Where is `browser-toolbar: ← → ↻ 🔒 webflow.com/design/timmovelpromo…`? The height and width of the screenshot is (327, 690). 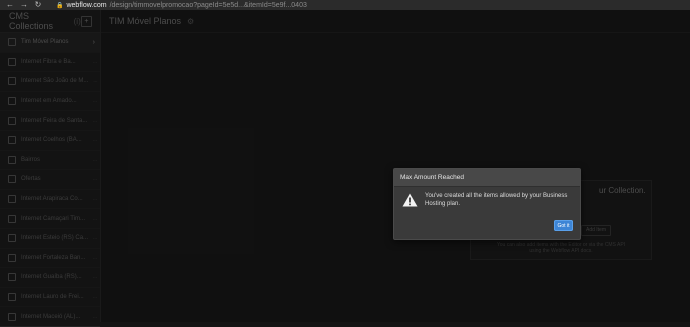 browser-toolbar: ← → ↻ 🔒 webflow.com/design/timmovelpromo… is located at coordinates (345, 5).